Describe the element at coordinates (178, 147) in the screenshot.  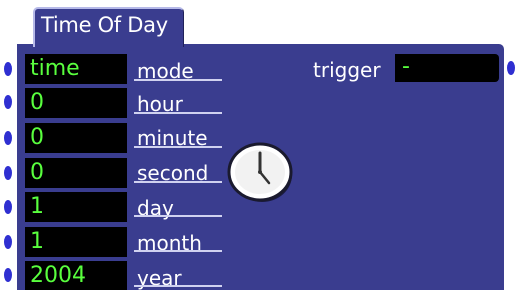
I see `minute-underline` at that location.